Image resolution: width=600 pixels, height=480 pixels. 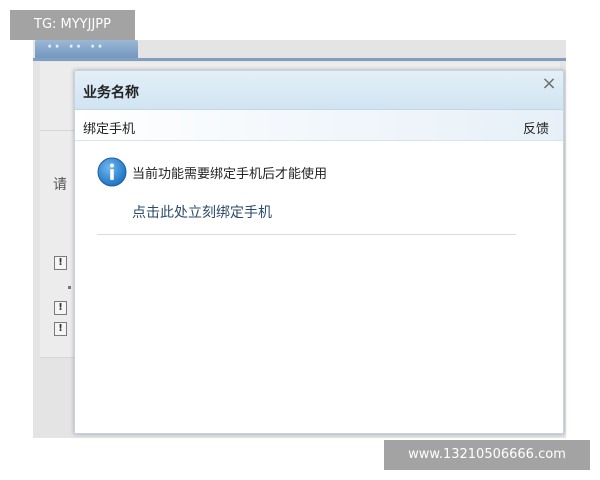 I want to click on dialog-divider, so click(x=306, y=234).